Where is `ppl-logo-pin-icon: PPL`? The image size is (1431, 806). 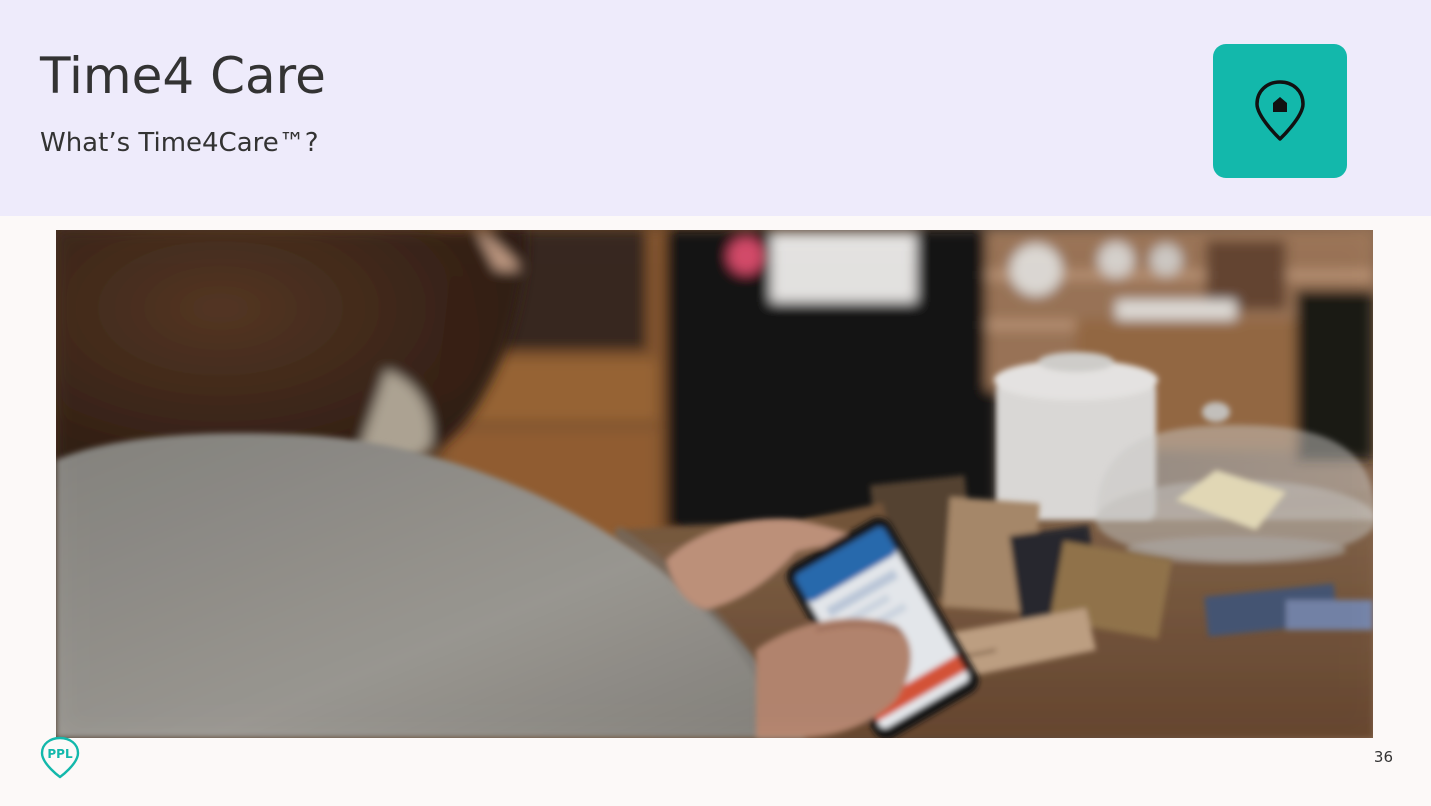
ppl-logo-pin-icon: PPL is located at coordinates (60, 757).